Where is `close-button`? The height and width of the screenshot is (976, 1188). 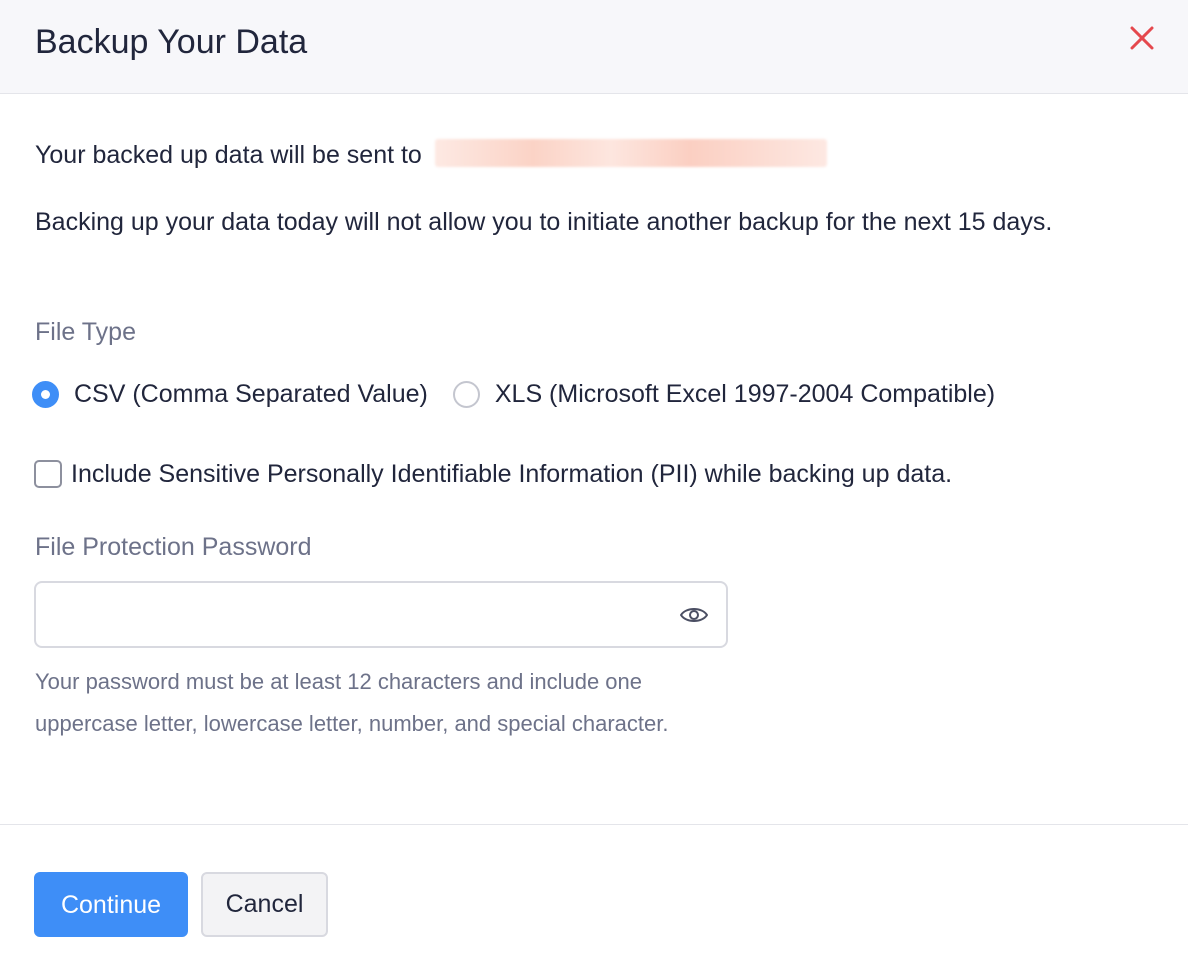 close-button is located at coordinates (1142, 38).